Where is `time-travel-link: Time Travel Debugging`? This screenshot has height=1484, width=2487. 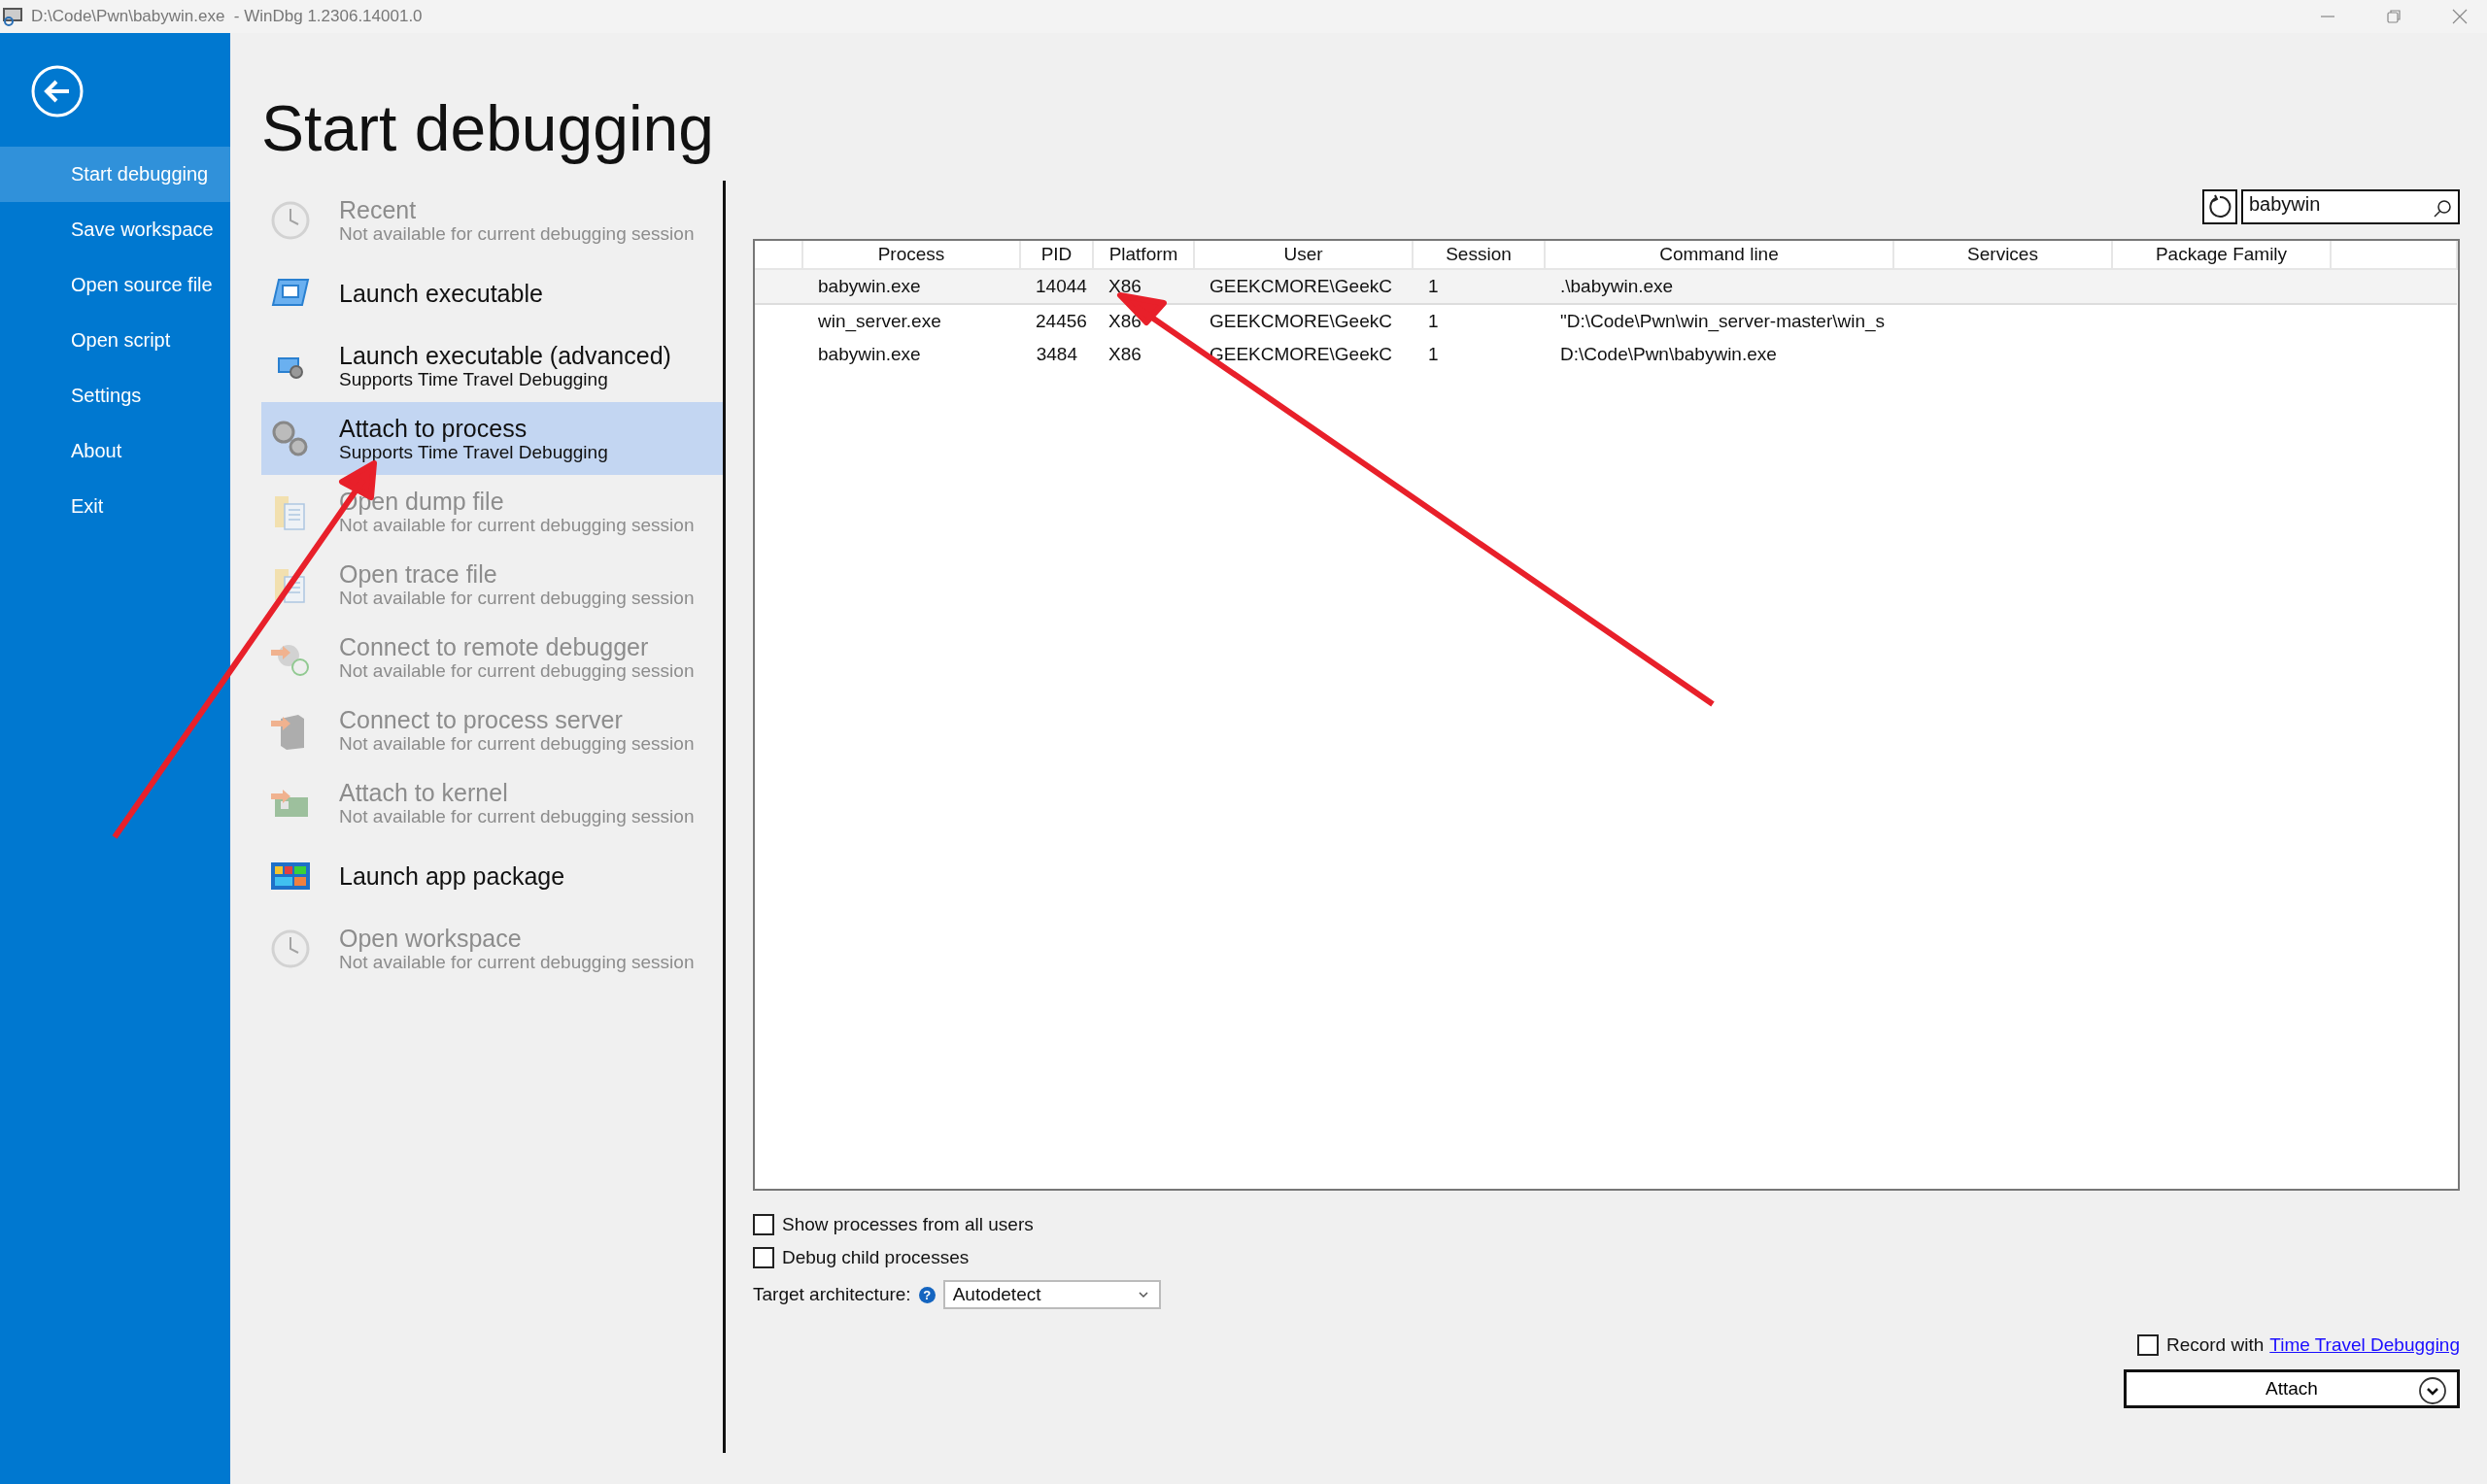 time-travel-link: Time Travel Debugging is located at coordinates (2364, 1345).